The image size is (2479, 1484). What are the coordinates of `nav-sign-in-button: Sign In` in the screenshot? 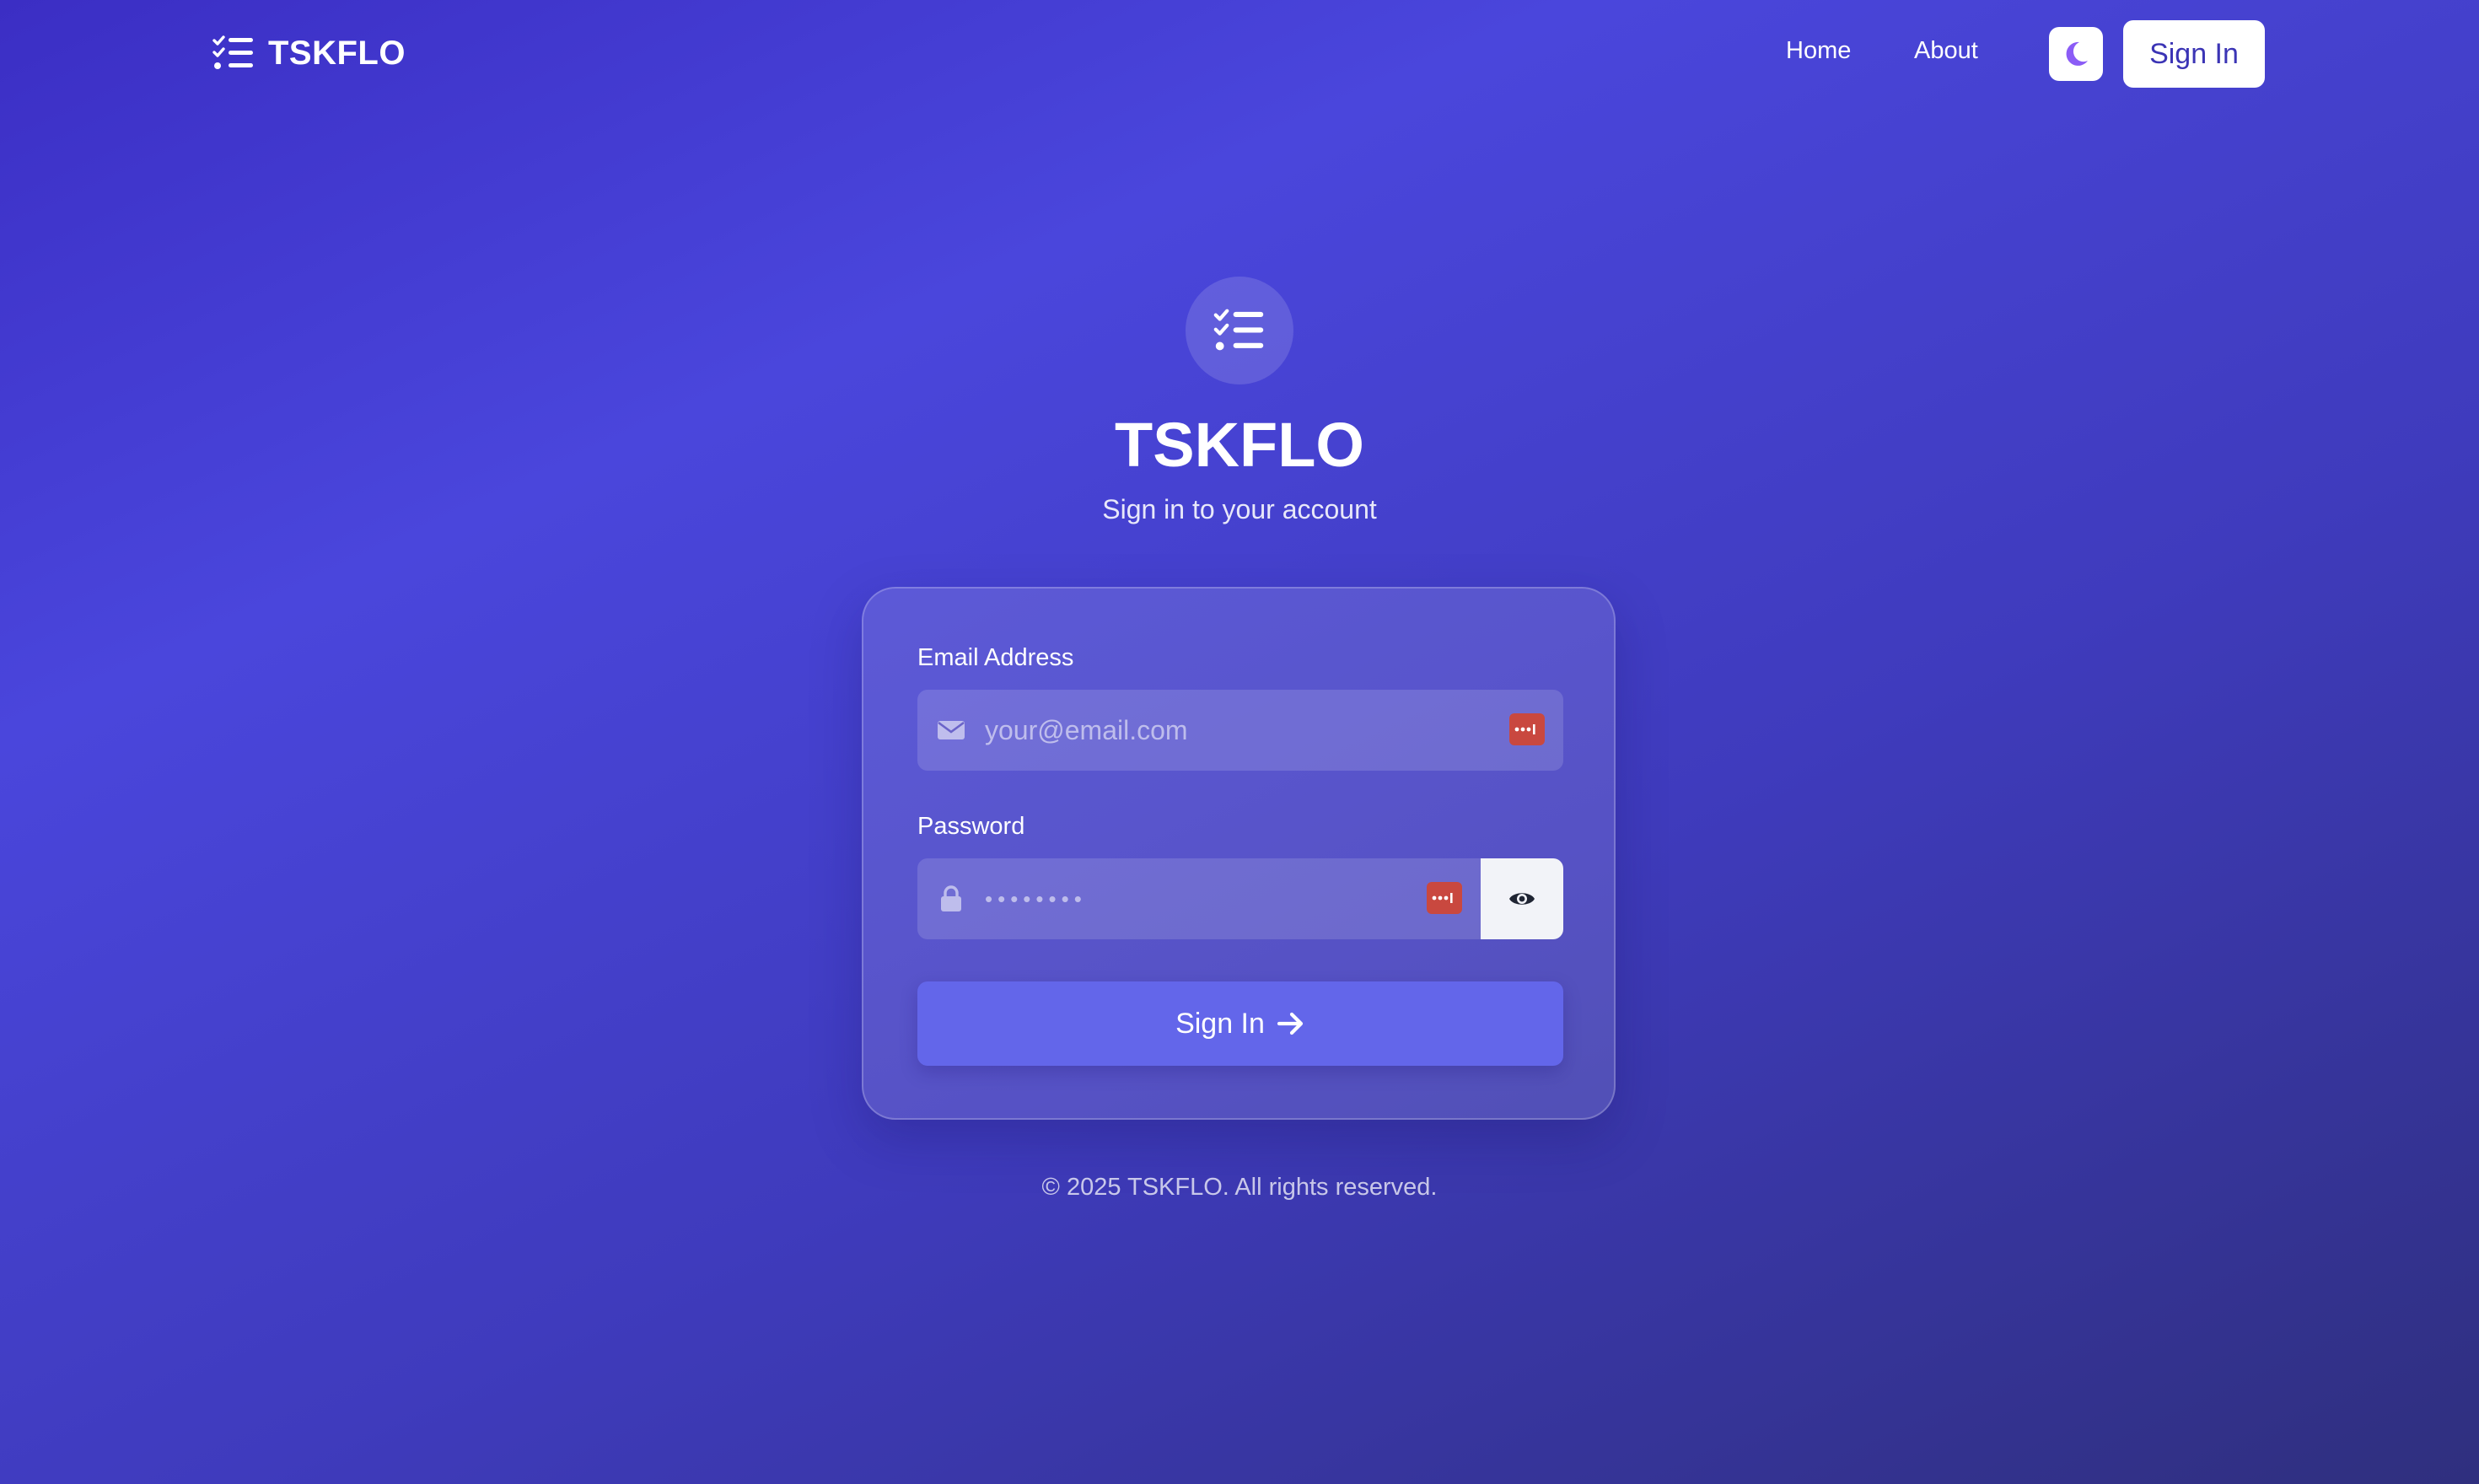 It's located at (2194, 54).